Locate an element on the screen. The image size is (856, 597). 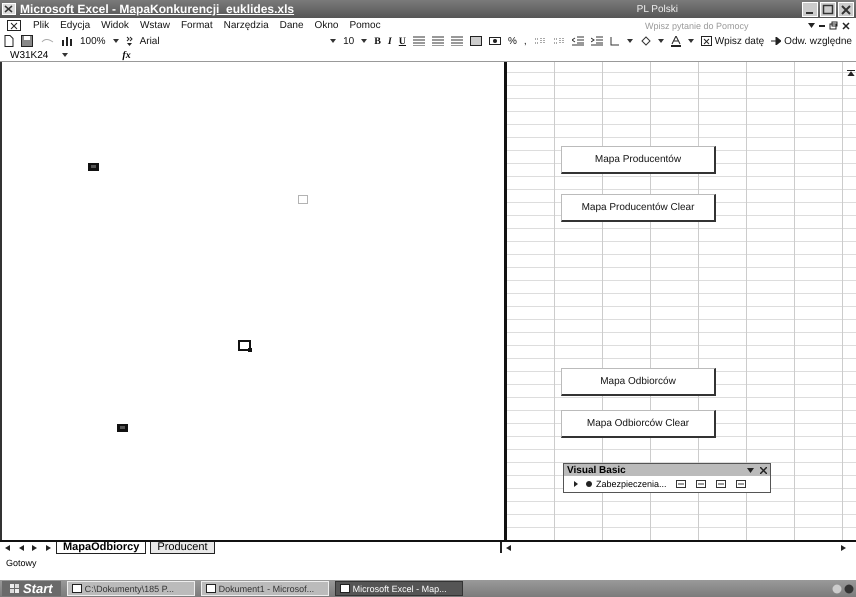
macro-button: Mapa Odbiorców Clear is located at coordinates (638, 424).